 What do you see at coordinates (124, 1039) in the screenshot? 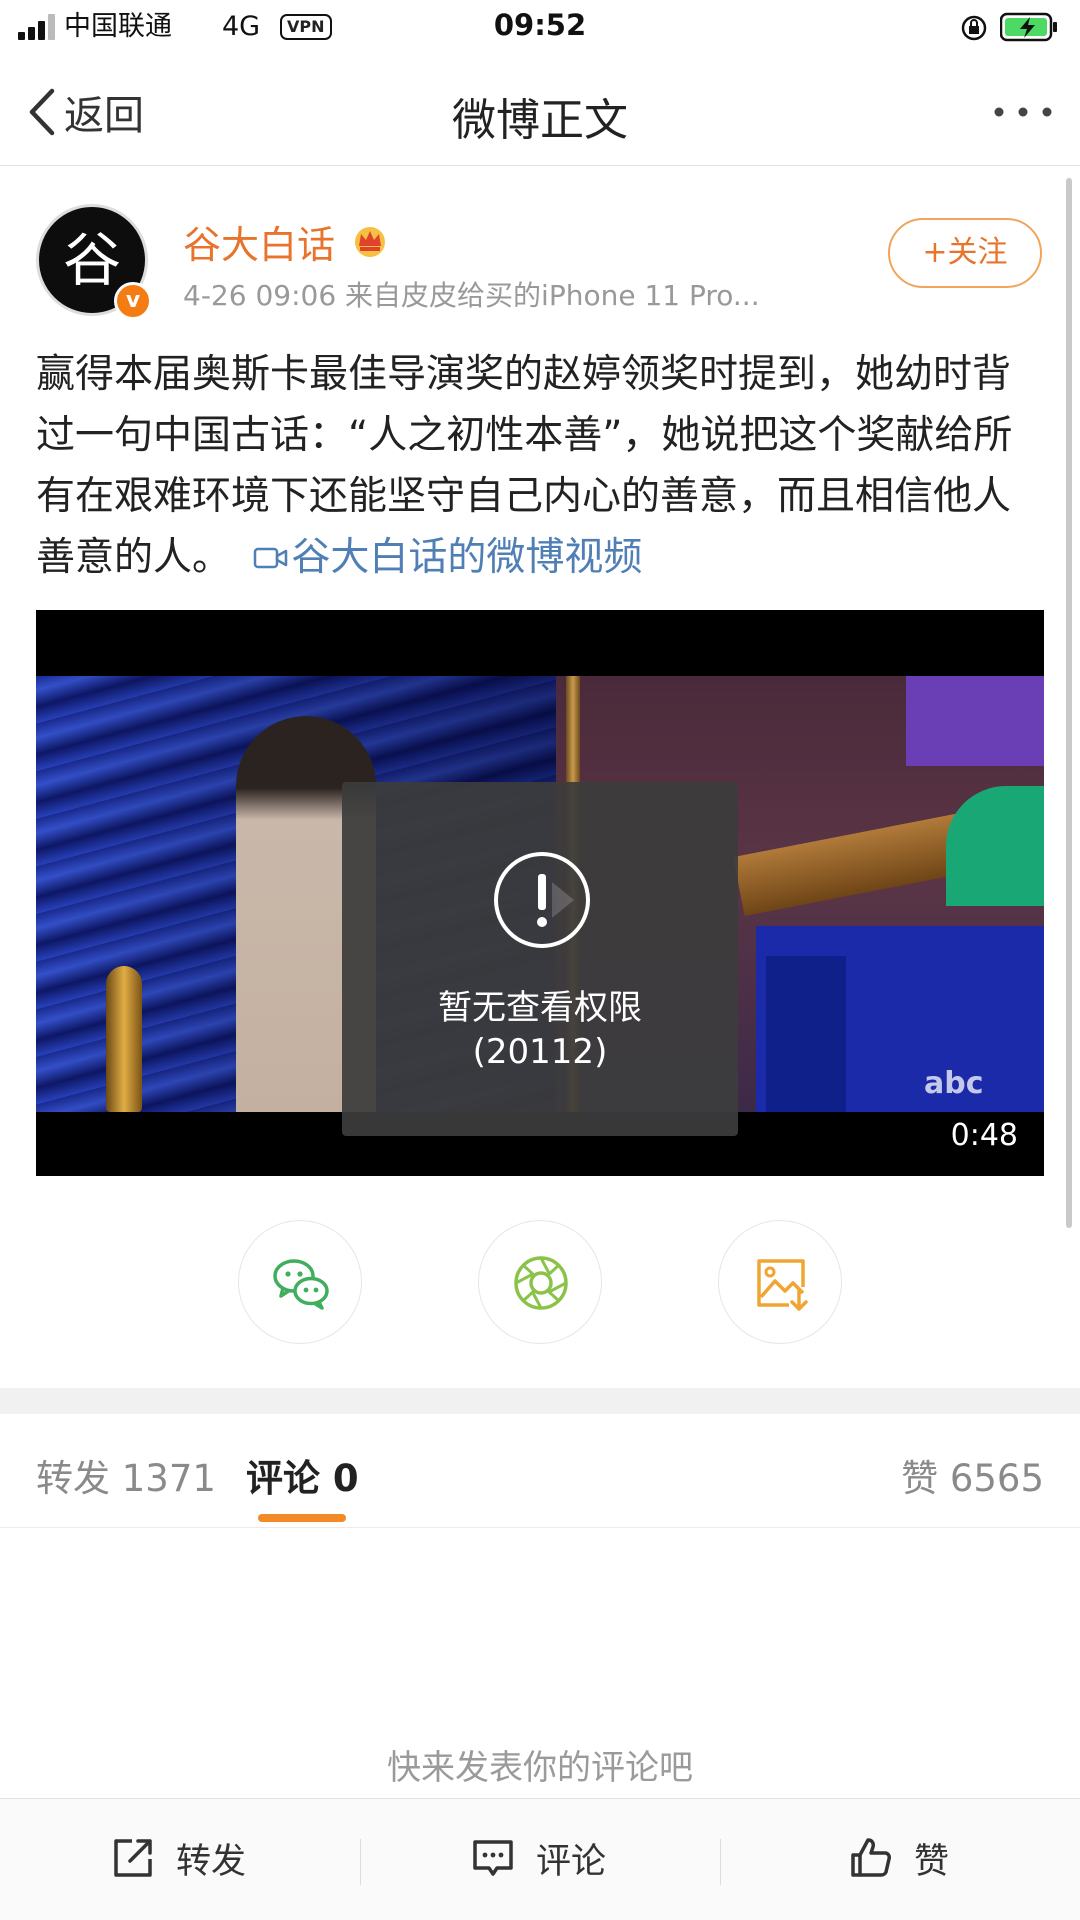
I see `oscar-statue` at bounding box center [124, 1039].